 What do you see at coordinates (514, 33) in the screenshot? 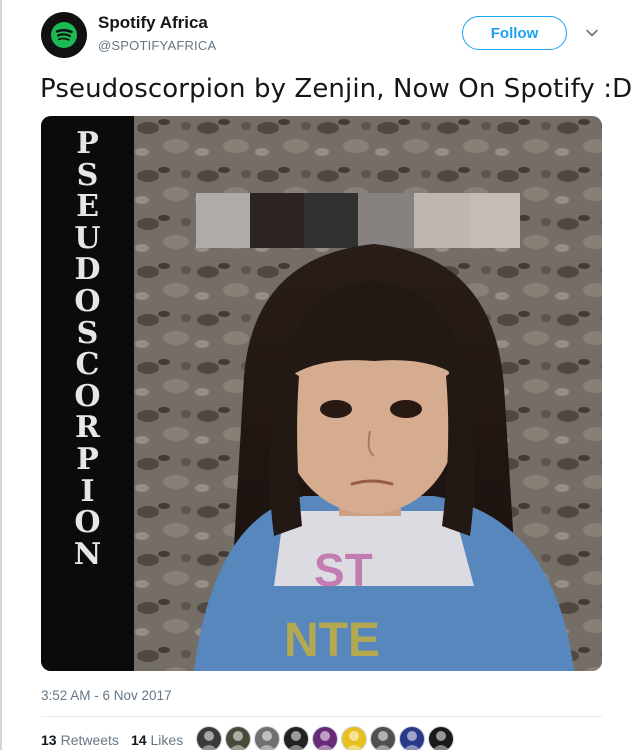
I see `follow-button: Follow` at bounding box center [514, 33].